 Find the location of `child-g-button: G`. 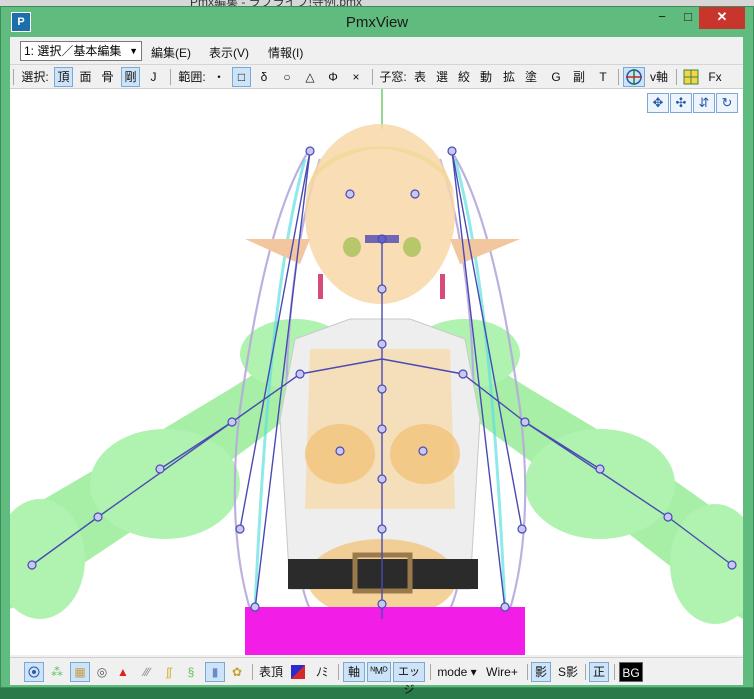

child-g-button: G is located at coordinates (556, 77).